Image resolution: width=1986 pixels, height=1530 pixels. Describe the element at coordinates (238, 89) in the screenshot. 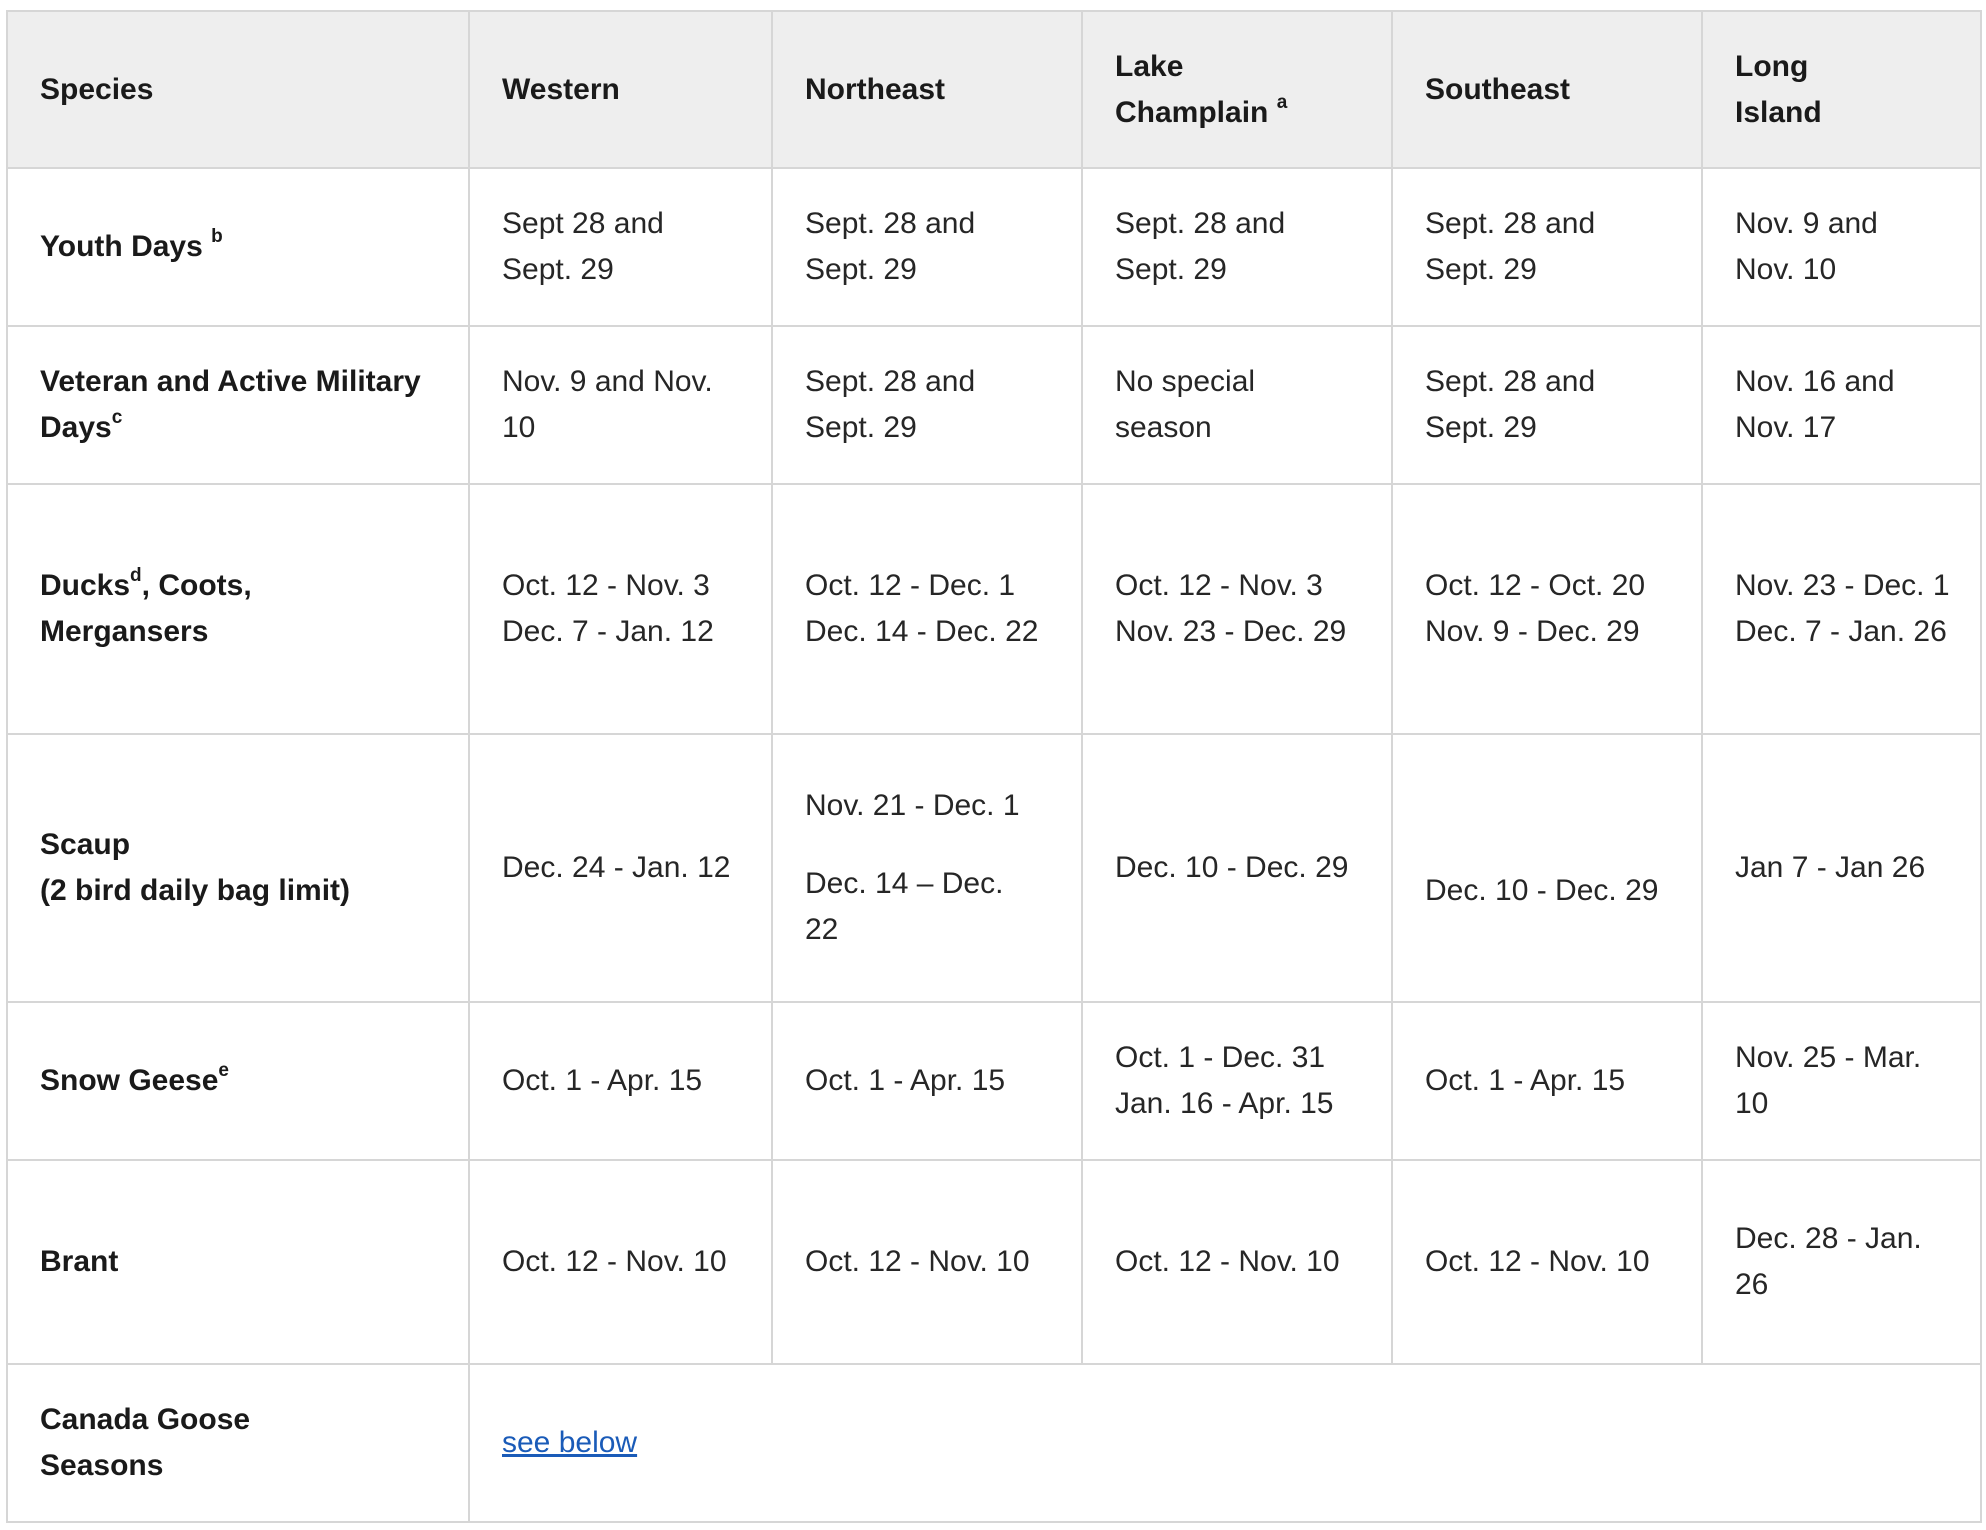

I see `header-species: Species` at that location.